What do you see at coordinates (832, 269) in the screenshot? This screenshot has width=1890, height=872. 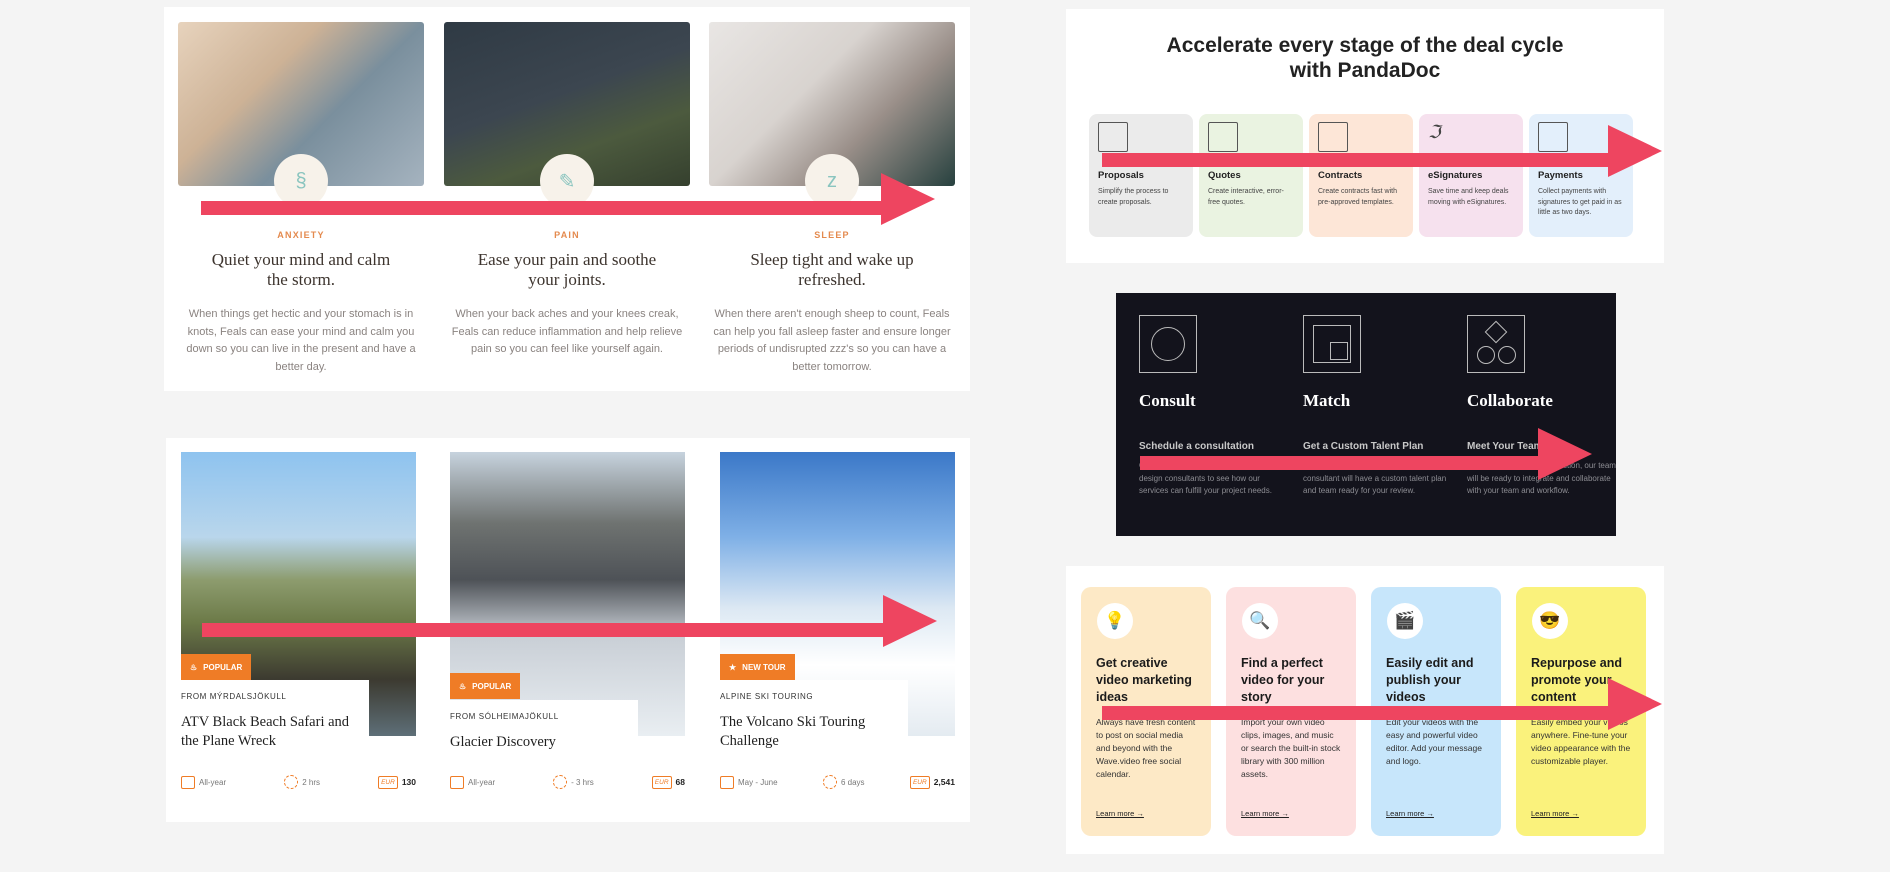 I see `benefit-title: Sleep tight and wake up refreshed.` at bounding box center [832, 269].